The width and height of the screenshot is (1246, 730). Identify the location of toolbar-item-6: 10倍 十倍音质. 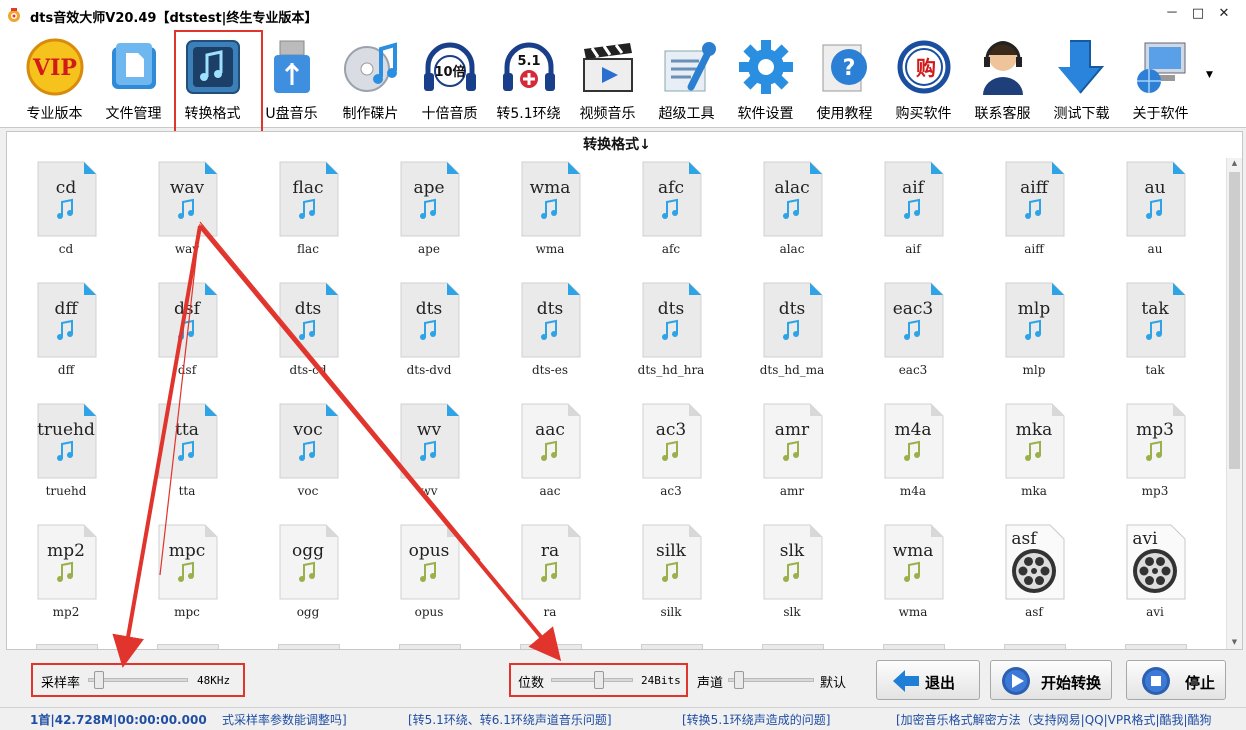
(449, 79).